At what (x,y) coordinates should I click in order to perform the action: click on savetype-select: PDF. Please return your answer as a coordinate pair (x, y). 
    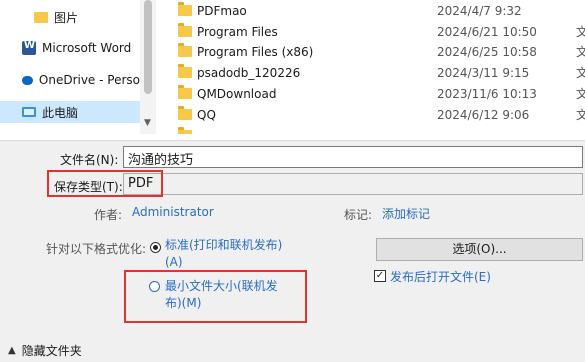
    Looking at the image, I should click on (353, 184).